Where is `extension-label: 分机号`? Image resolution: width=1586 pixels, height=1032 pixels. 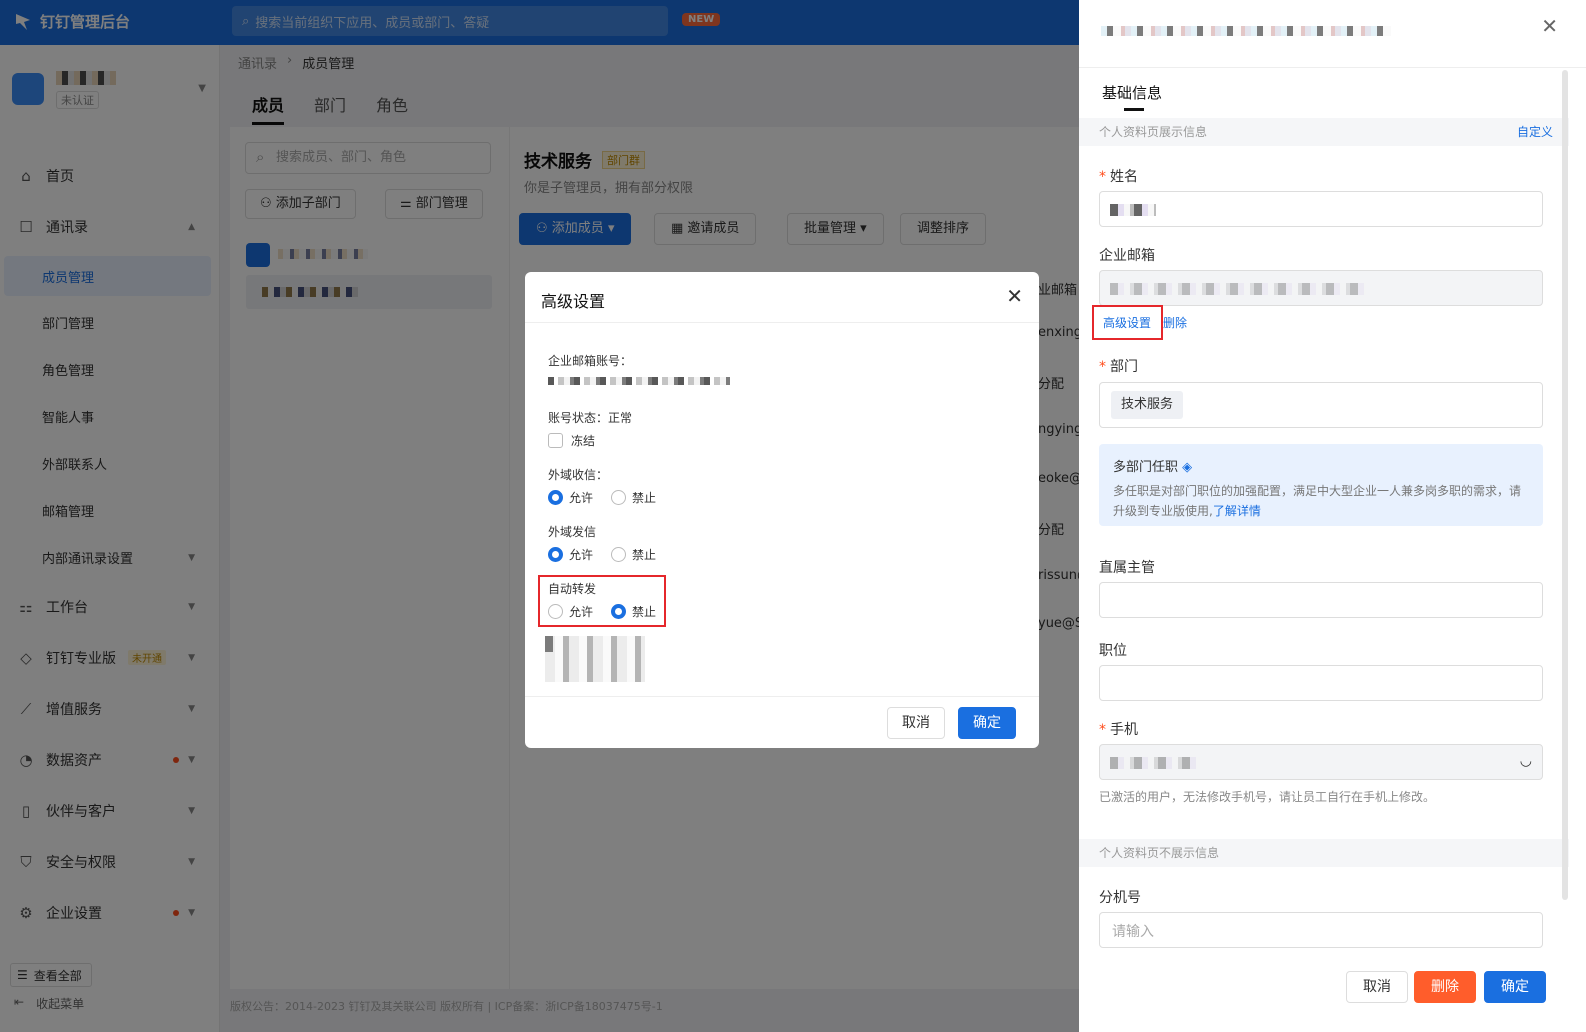 extension-label: 分机号 is located at coordinates (1120, 898).